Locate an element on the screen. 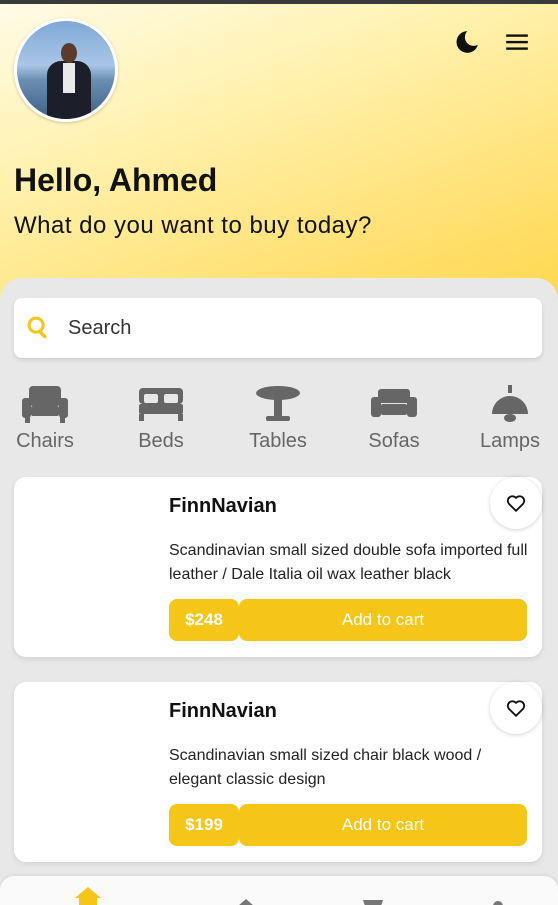 This screenshot has width=558, height=905. search-input is located at coordinates (303, 328).